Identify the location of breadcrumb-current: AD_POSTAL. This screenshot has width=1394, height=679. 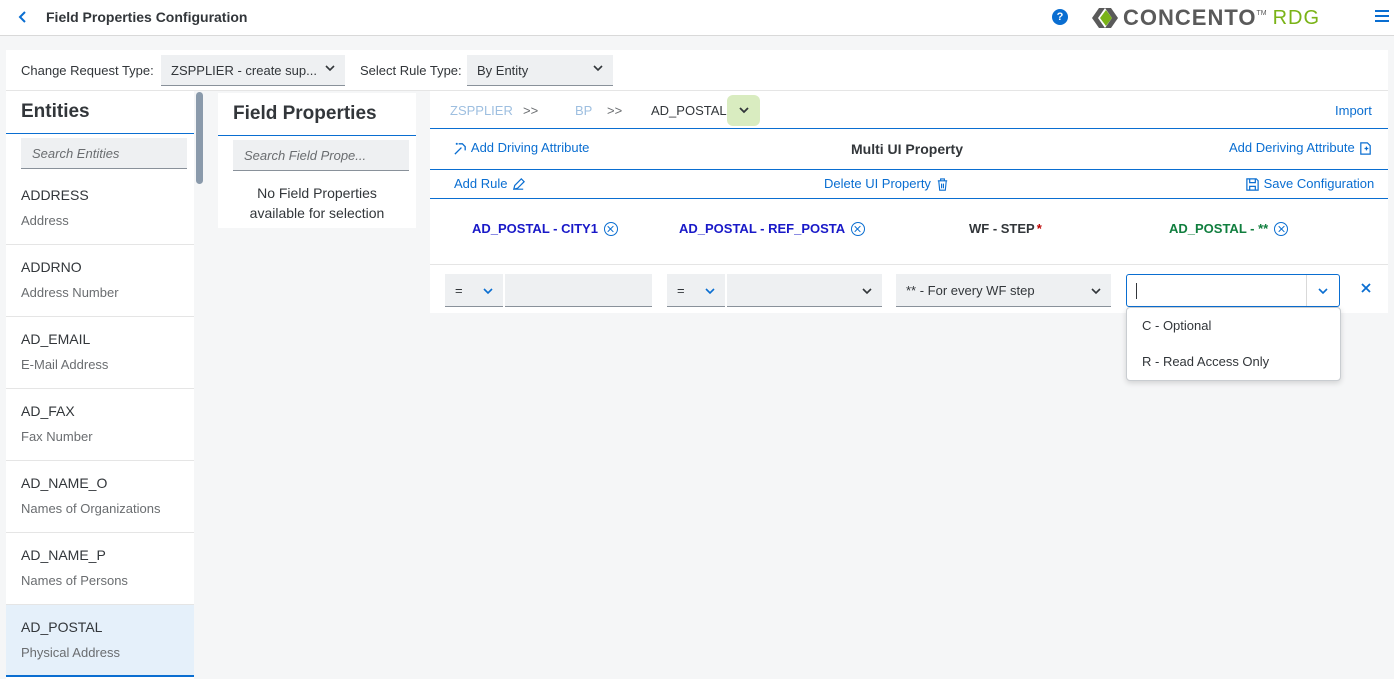
(689, 110).